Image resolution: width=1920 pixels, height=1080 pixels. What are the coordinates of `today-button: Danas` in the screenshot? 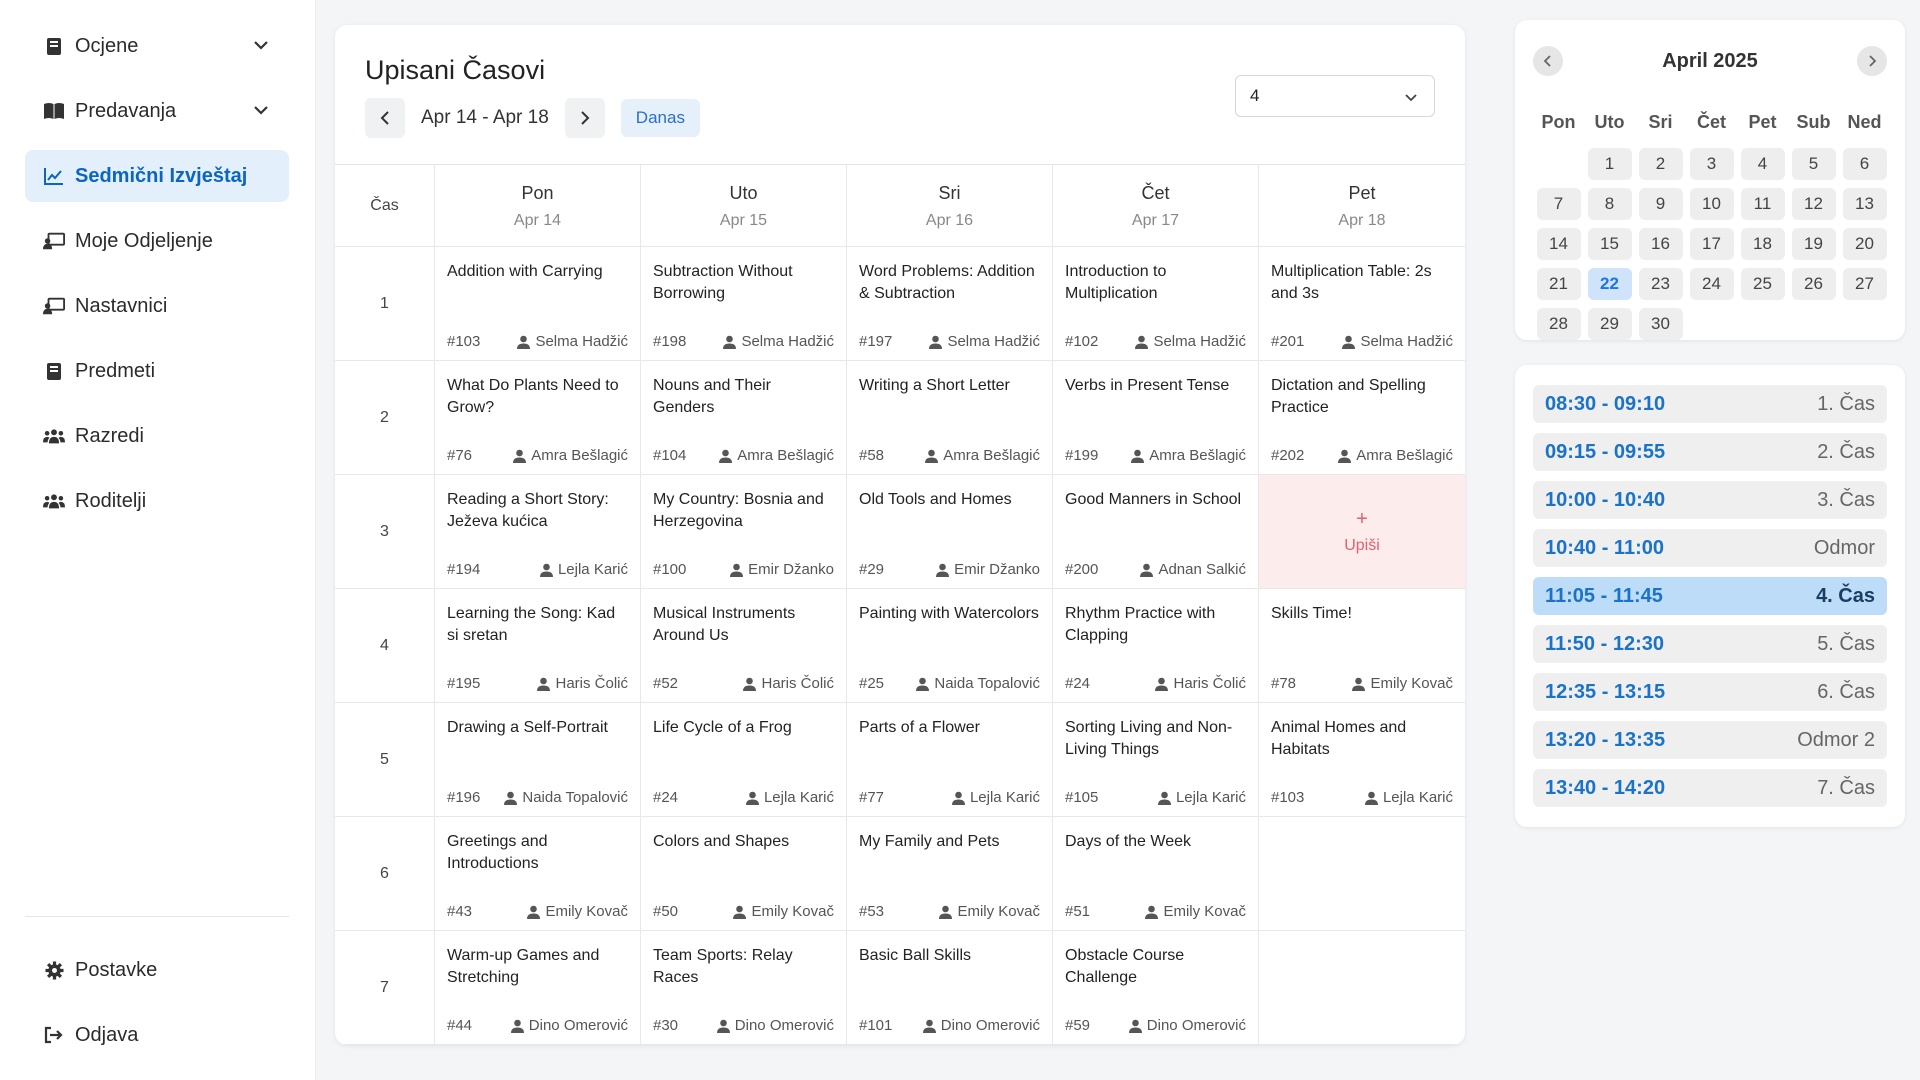 It's located at (660, 118).